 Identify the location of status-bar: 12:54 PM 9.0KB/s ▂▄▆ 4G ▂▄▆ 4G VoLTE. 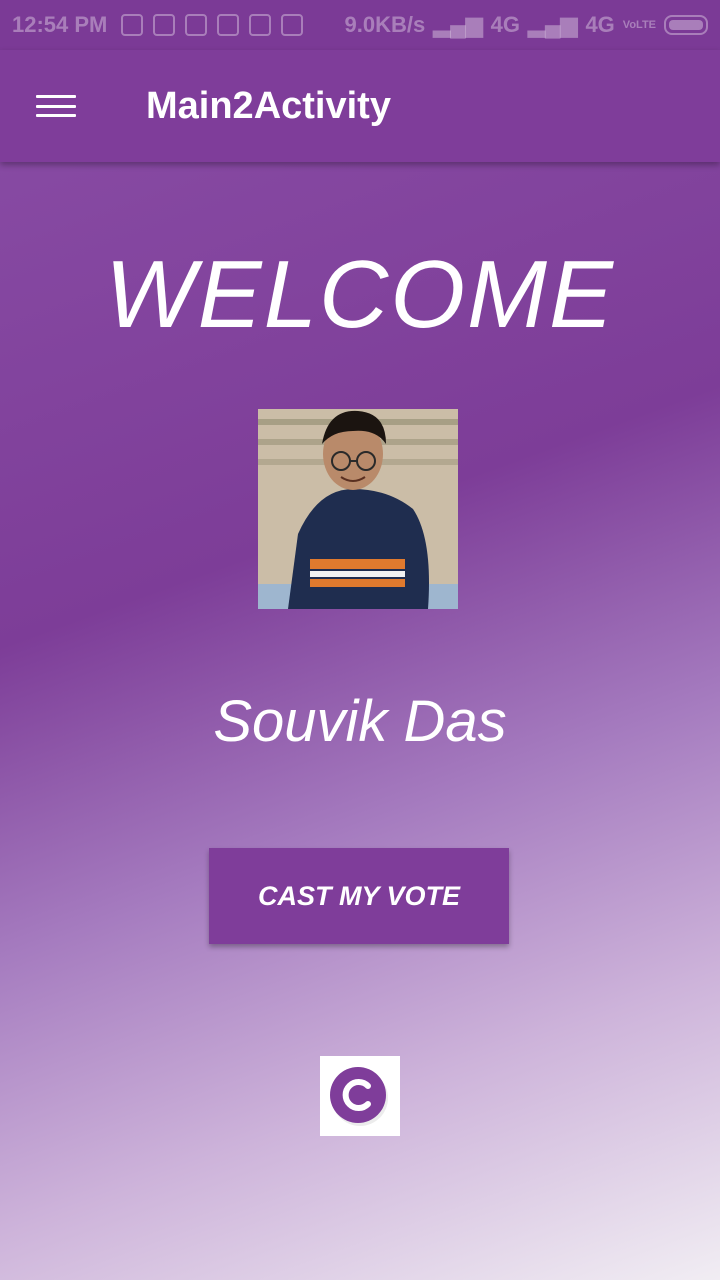
(360, 25).